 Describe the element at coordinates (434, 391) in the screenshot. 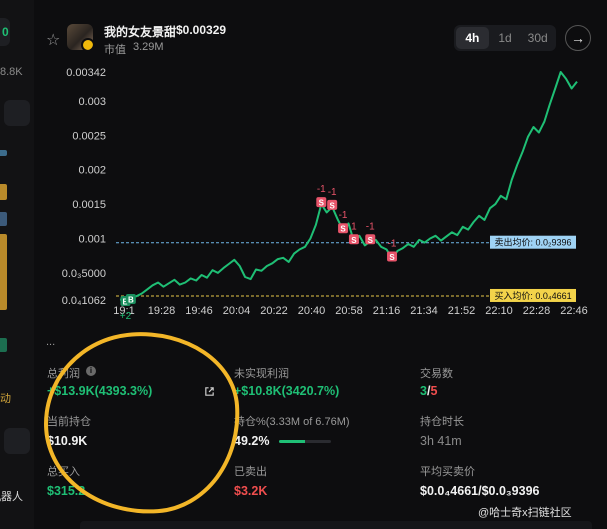

I see `trades-sell-count: 5` at that location.